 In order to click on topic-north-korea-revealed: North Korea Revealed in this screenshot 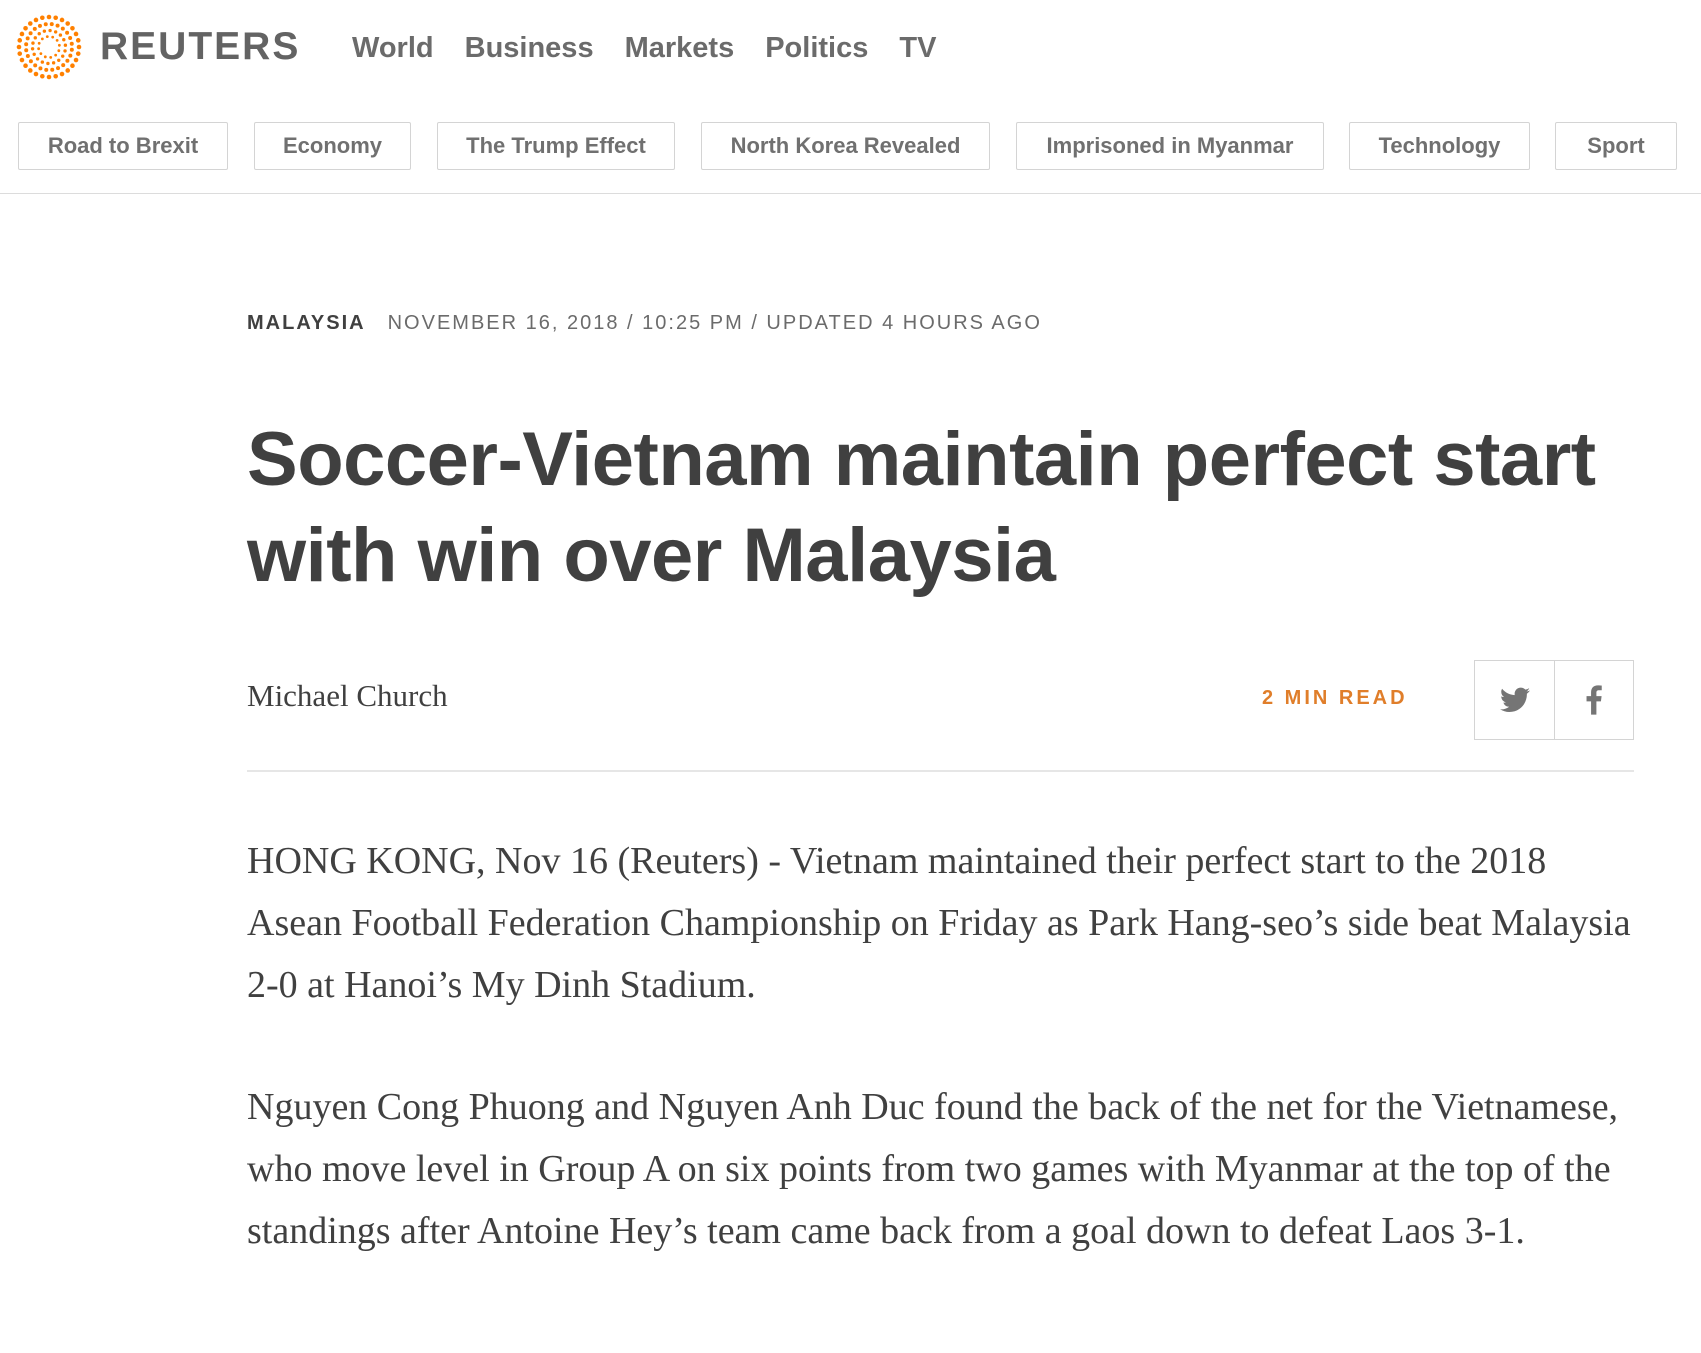, I will do `click(845, 146)`.